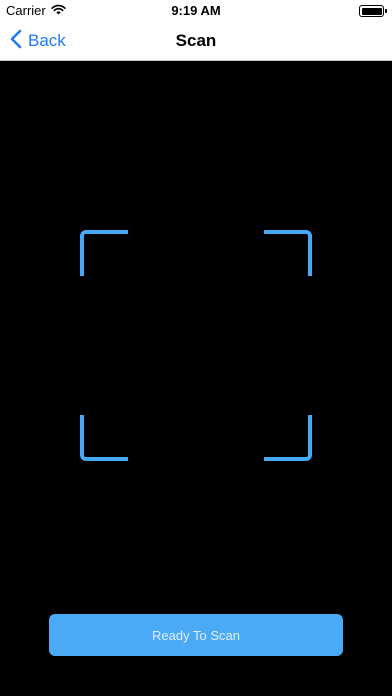  I want to click on status-time: 9:19 AM, so click(196, 10).